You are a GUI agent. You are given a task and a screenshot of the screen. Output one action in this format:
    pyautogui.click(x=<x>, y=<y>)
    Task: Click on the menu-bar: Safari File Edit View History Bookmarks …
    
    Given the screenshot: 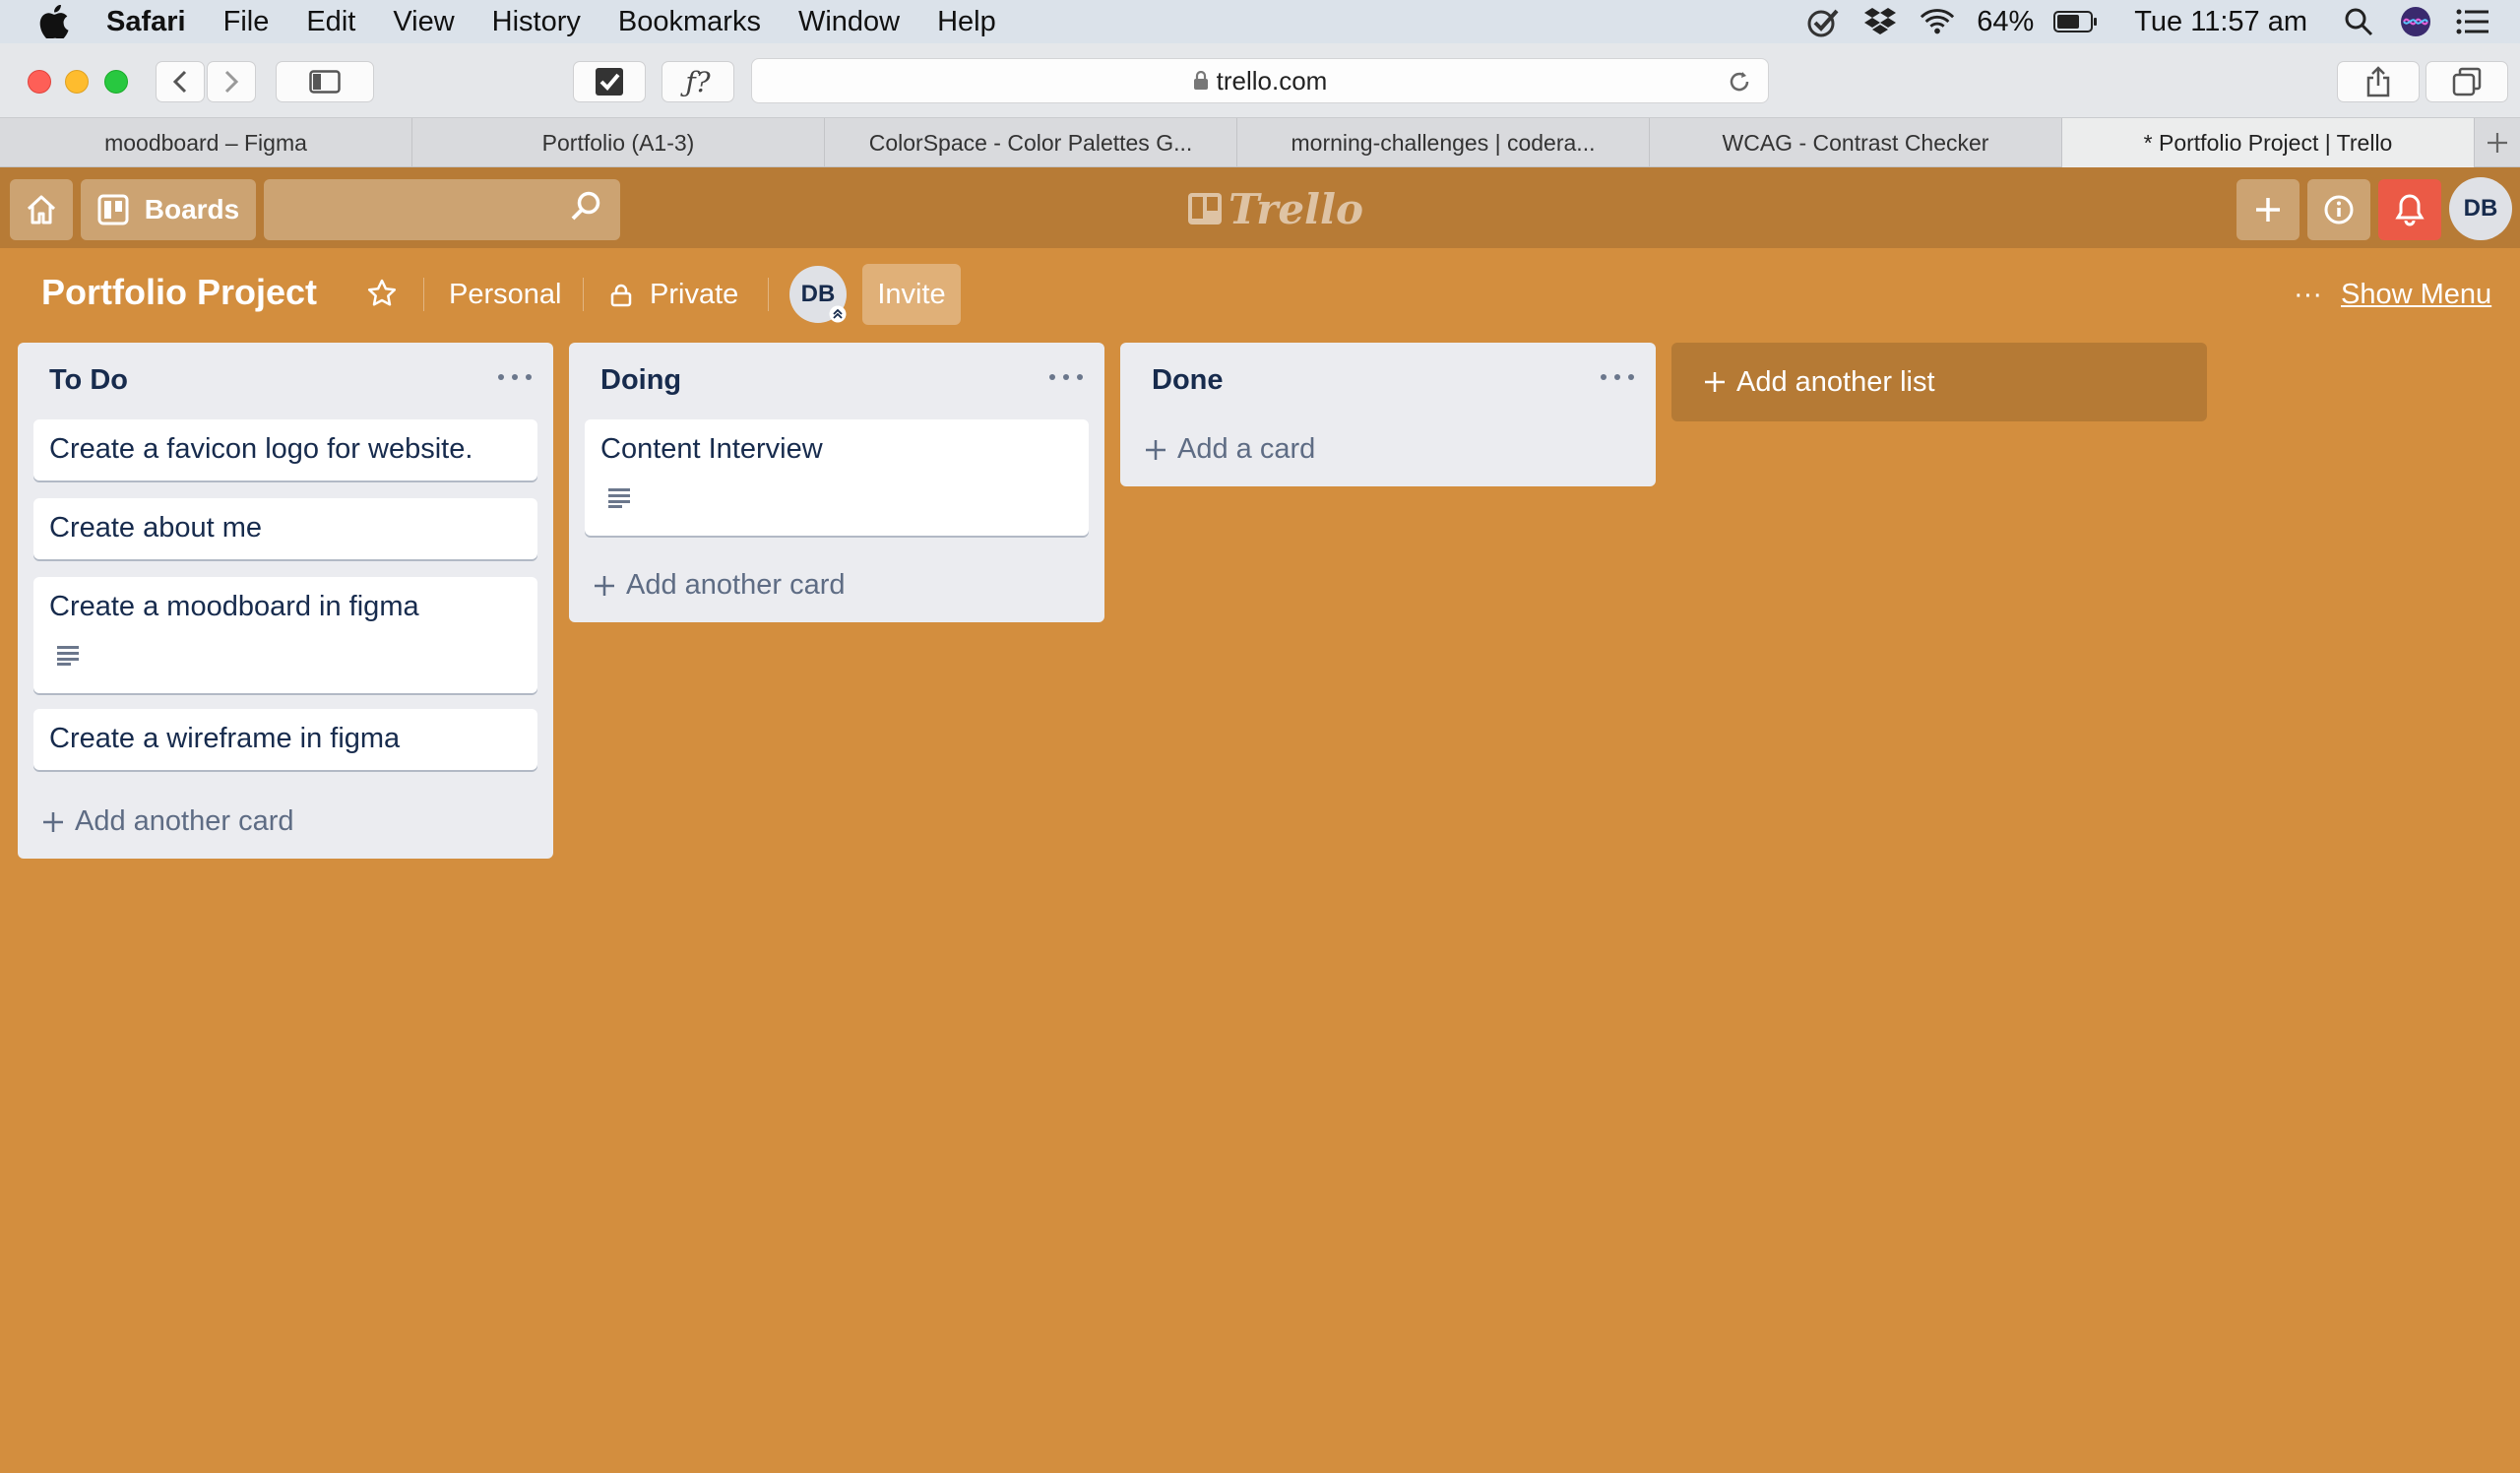 What is the action you would take?
    pyautogui.click(x=1260, y=21)
    